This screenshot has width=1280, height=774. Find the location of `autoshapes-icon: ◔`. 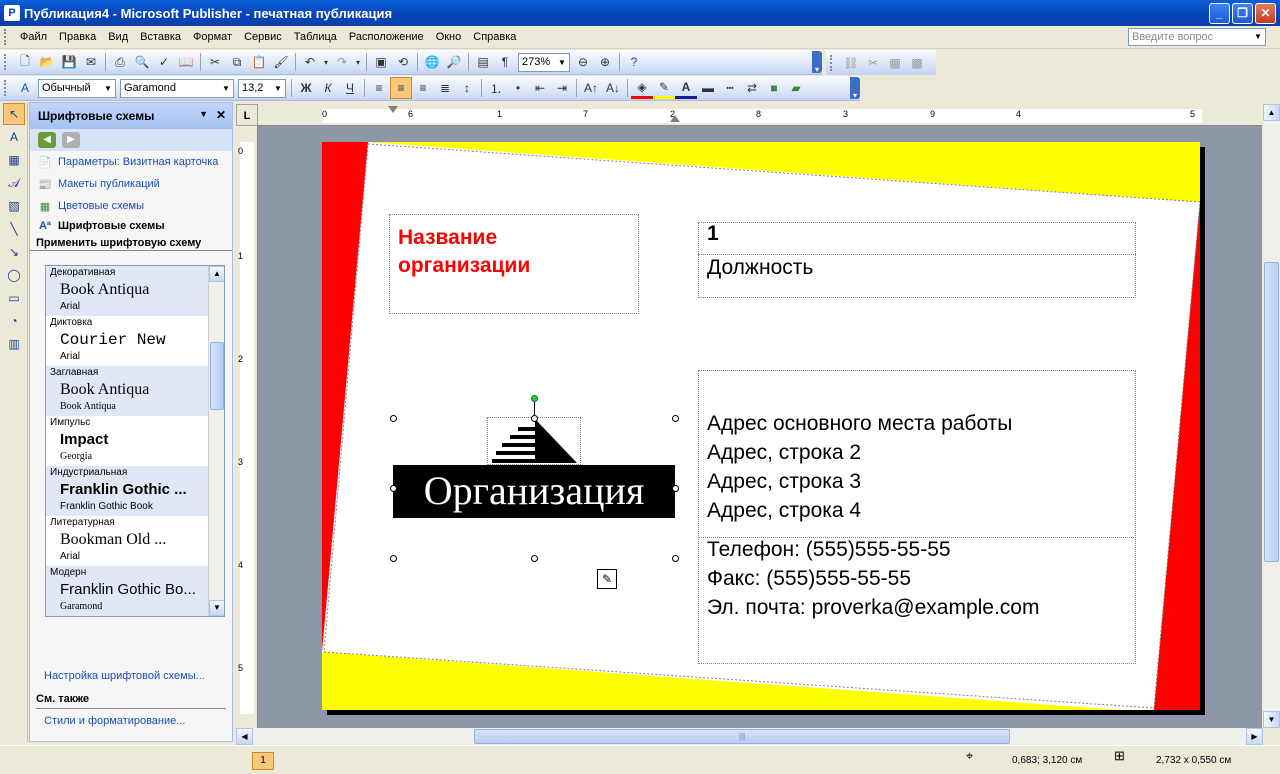

autoshapes-icon: ◔ is located at coordinates (14, 321).